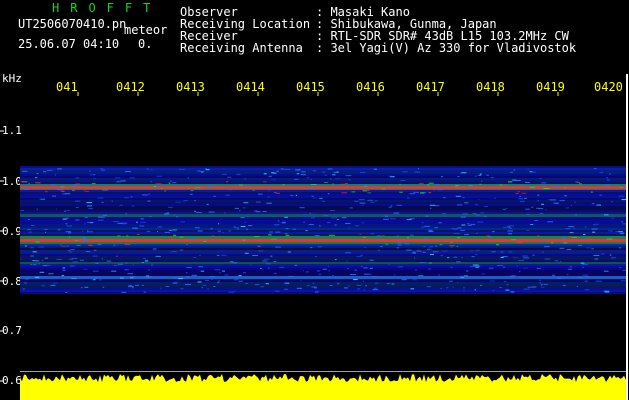 The image size is (629, 400). I want to click on noise-level-trace, so click(323, 387).